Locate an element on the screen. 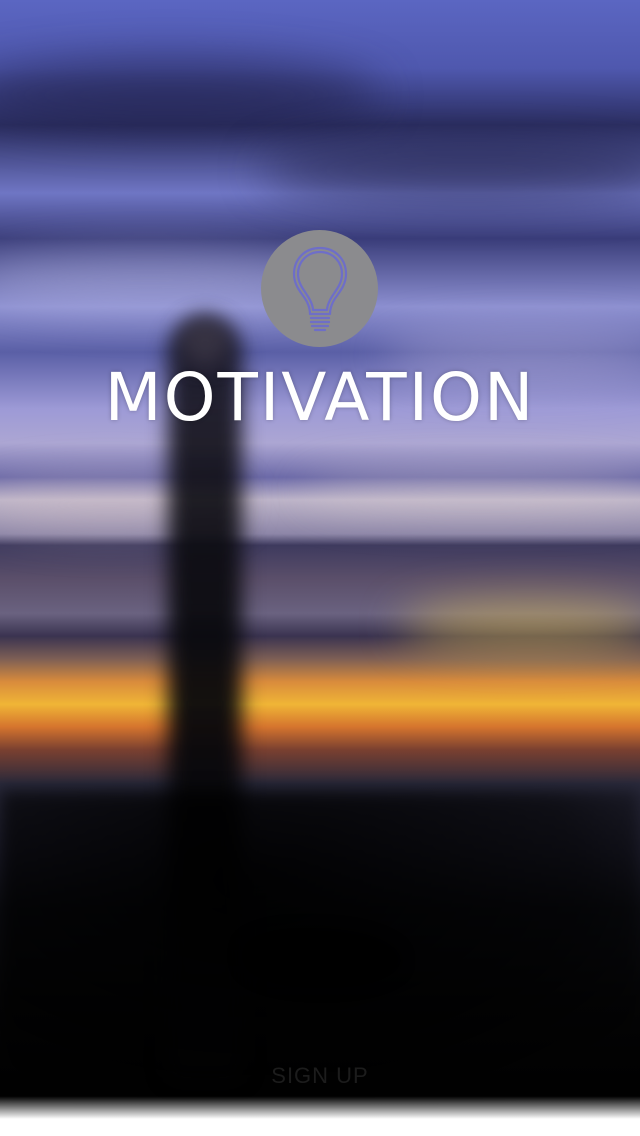  lightbulb-icon is located at coordinates (319, 288).